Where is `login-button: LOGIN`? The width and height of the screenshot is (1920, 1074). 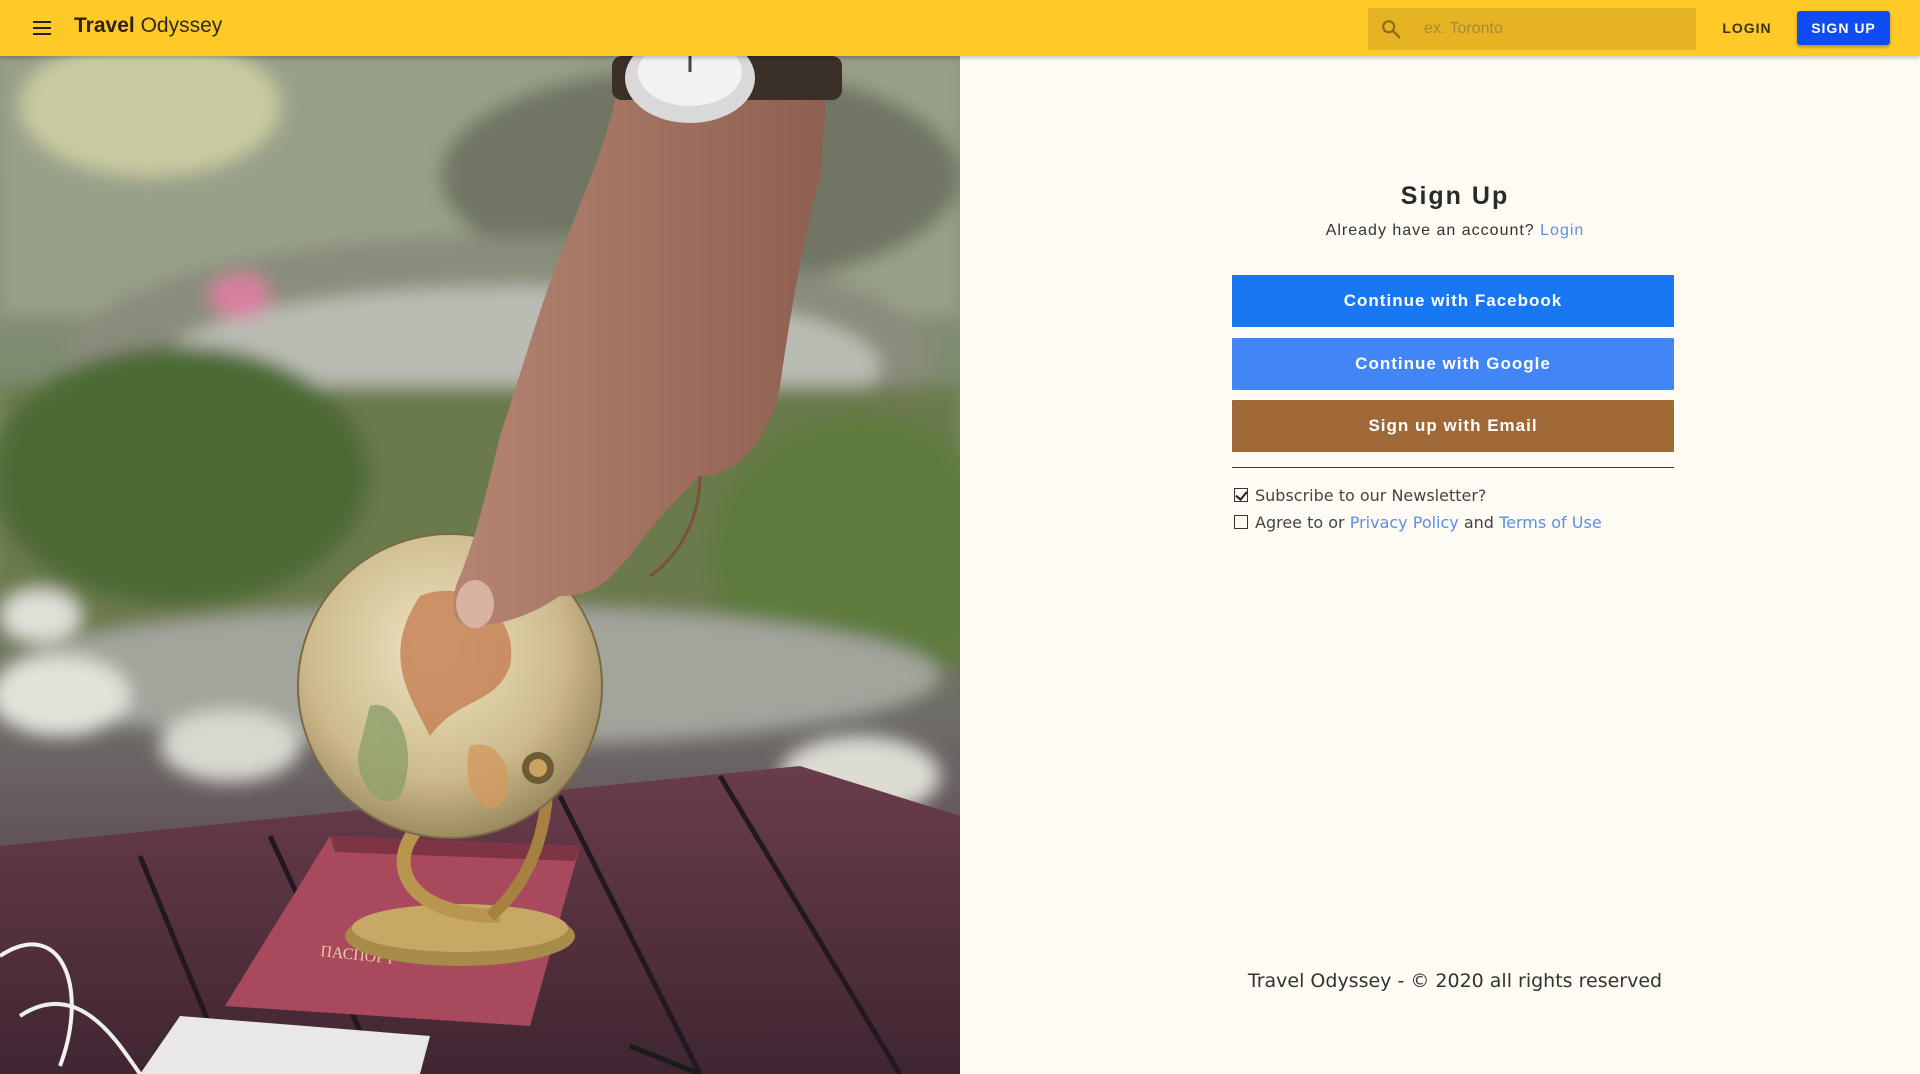
login-button: LOGIN is located at coordinates (1747, 28).